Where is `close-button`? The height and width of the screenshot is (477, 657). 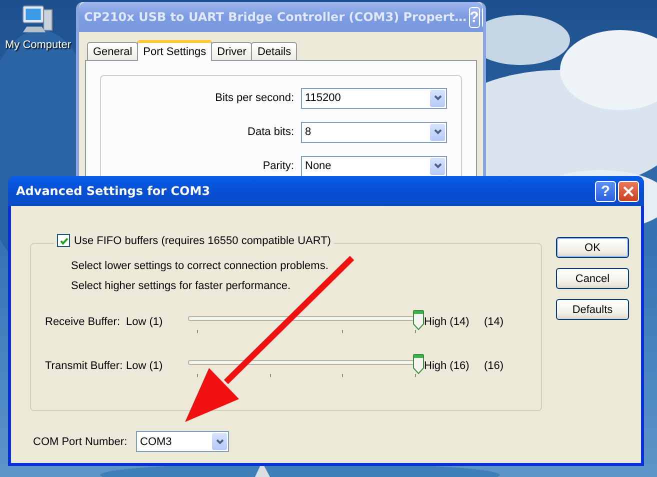 close-button is located at coordinates (628, 191).